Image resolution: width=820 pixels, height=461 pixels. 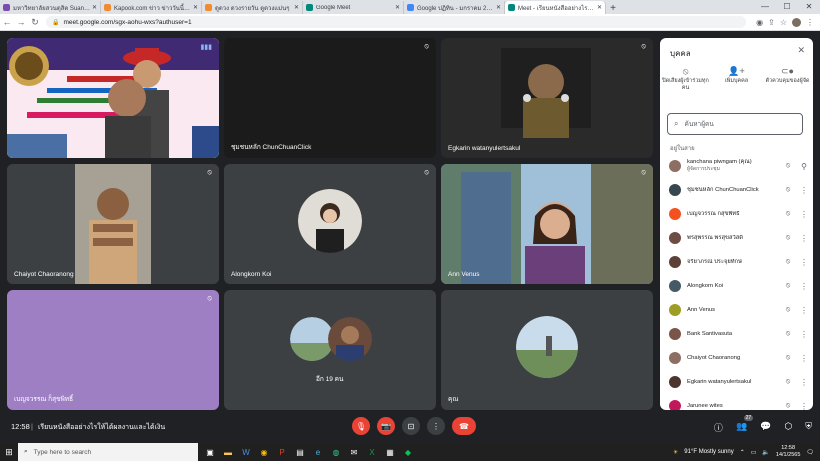 What do you see at coordinates (336, 452) in the screenshot?
I see `edge-dev-icon: ◍` at bounding box center [336, 452].